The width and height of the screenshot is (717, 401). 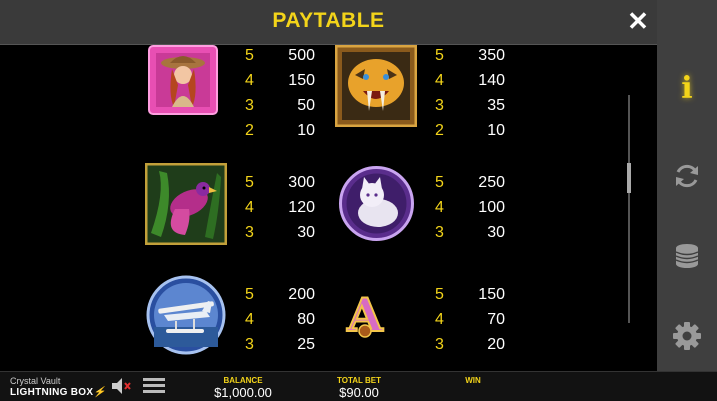 I want to click on refresh-icon, so click(x=687, y=176).